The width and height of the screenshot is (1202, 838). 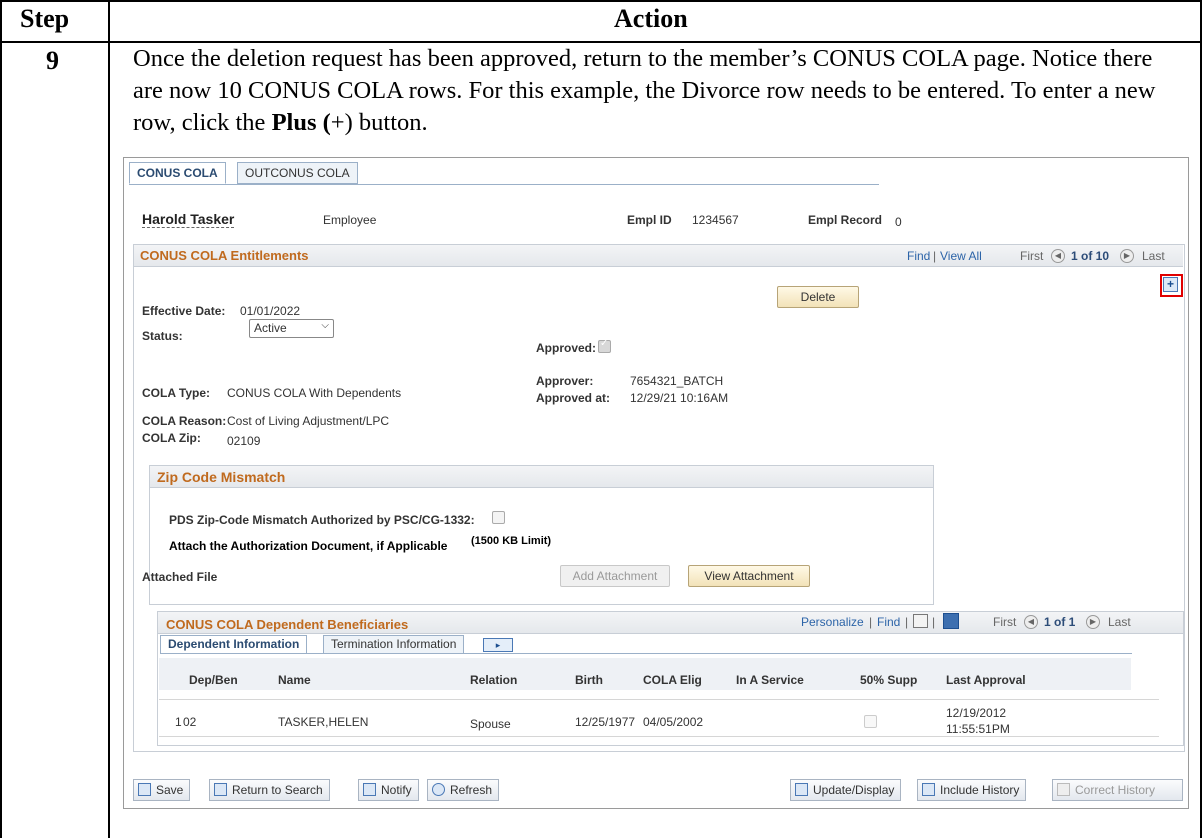 I want to click on download-grid-icon, so click(x=951, y=621).